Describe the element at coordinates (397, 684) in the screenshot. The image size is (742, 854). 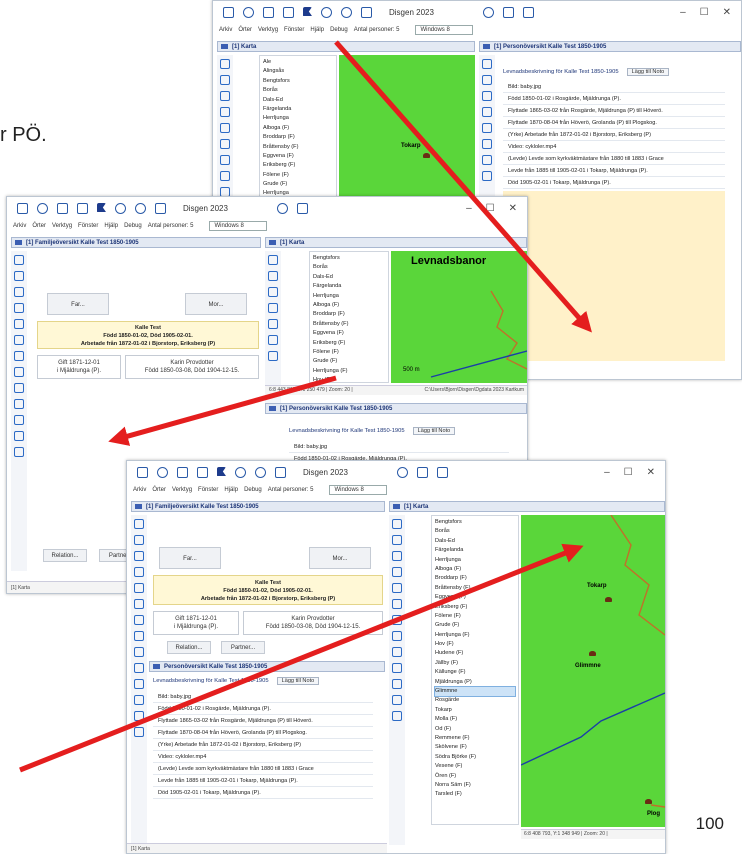
I see `tag-icon` at that location.